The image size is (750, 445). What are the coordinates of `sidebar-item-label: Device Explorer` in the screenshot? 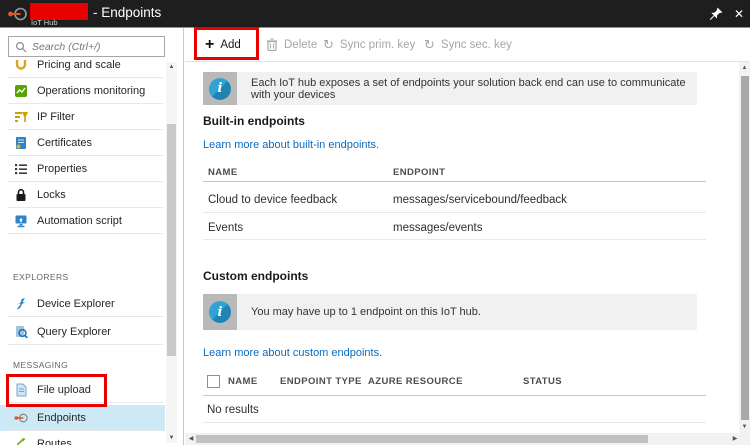 It's located at (76, 304).